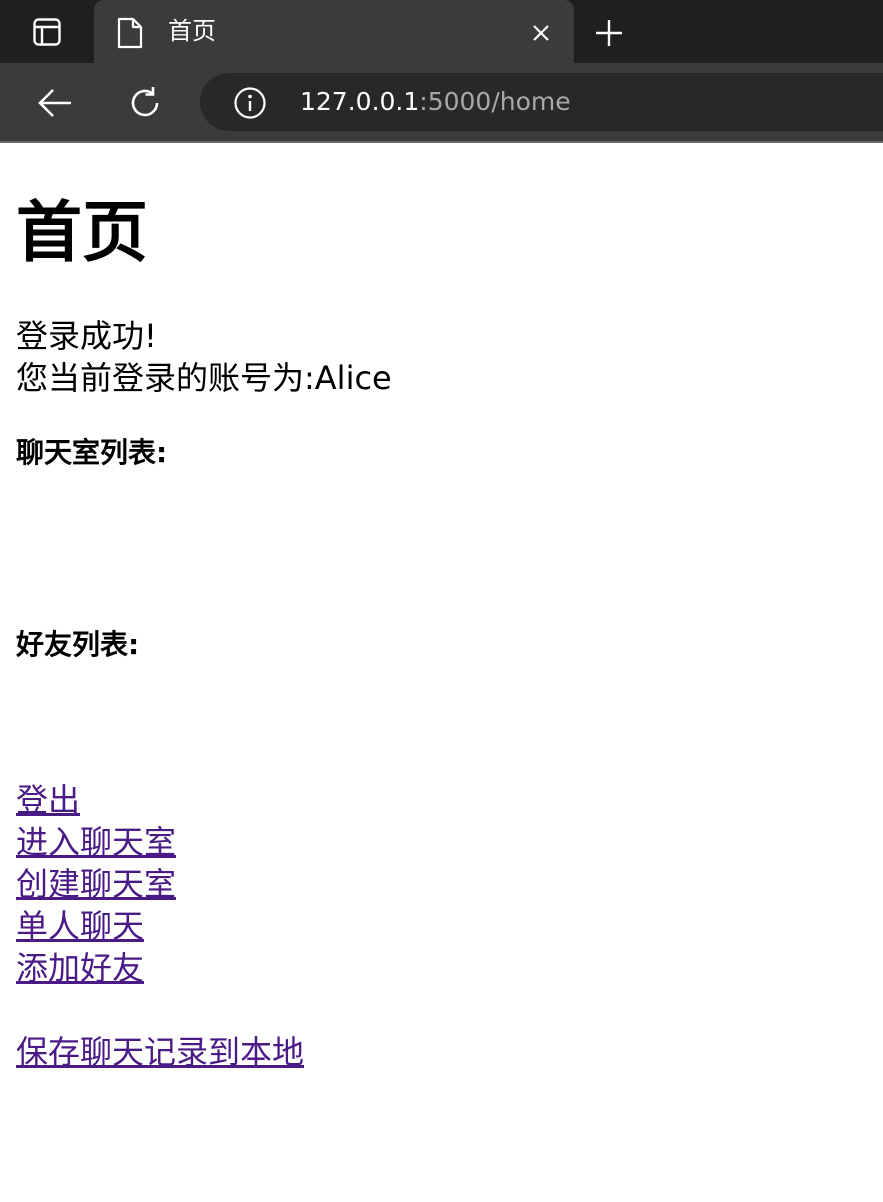 The image size is (883, 1202). What do you see at coordinates (192, 31) in the screenshot?
I see `tab-title: 首页` at bounding box center [192, 31].